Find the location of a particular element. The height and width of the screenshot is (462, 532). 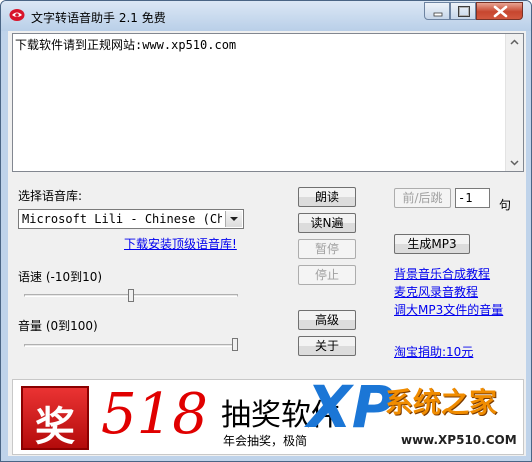

download-voice-link: 下载安装顶级语音库! is located at coordinates (180, 243).